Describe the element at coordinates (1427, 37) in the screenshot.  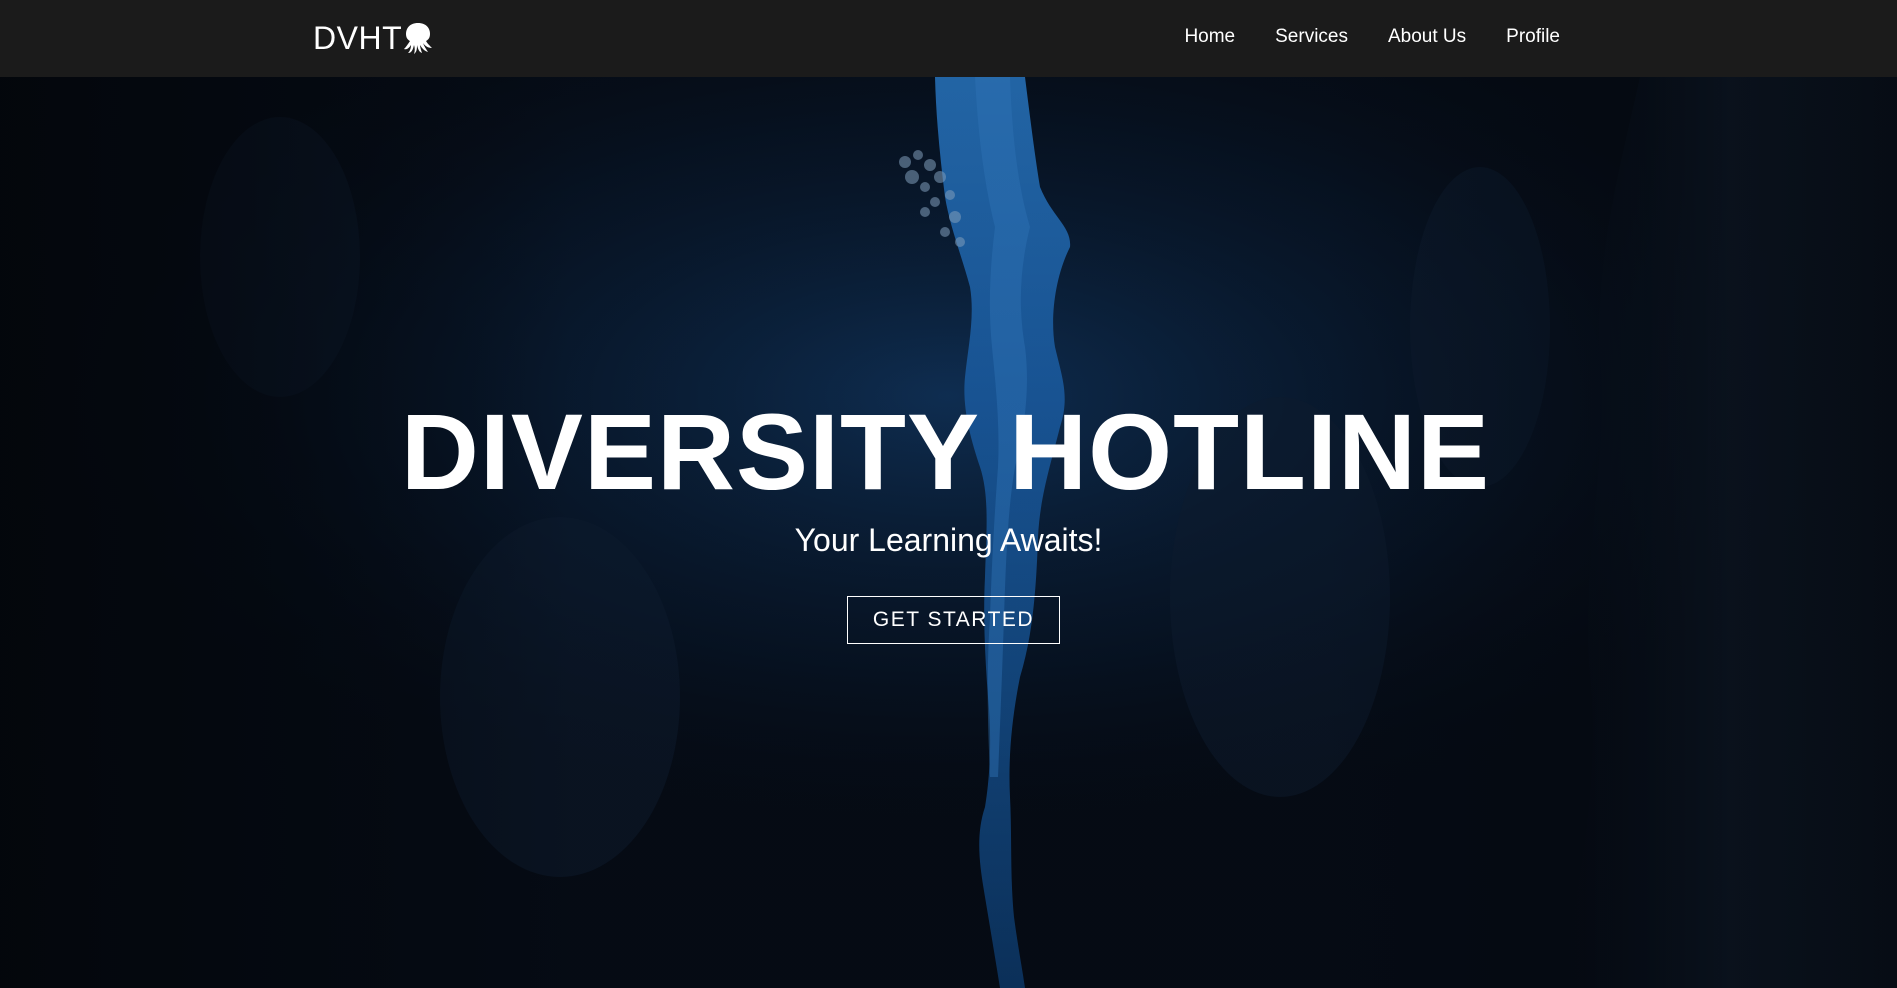
I see `nav-about-us: About Us` at that location.